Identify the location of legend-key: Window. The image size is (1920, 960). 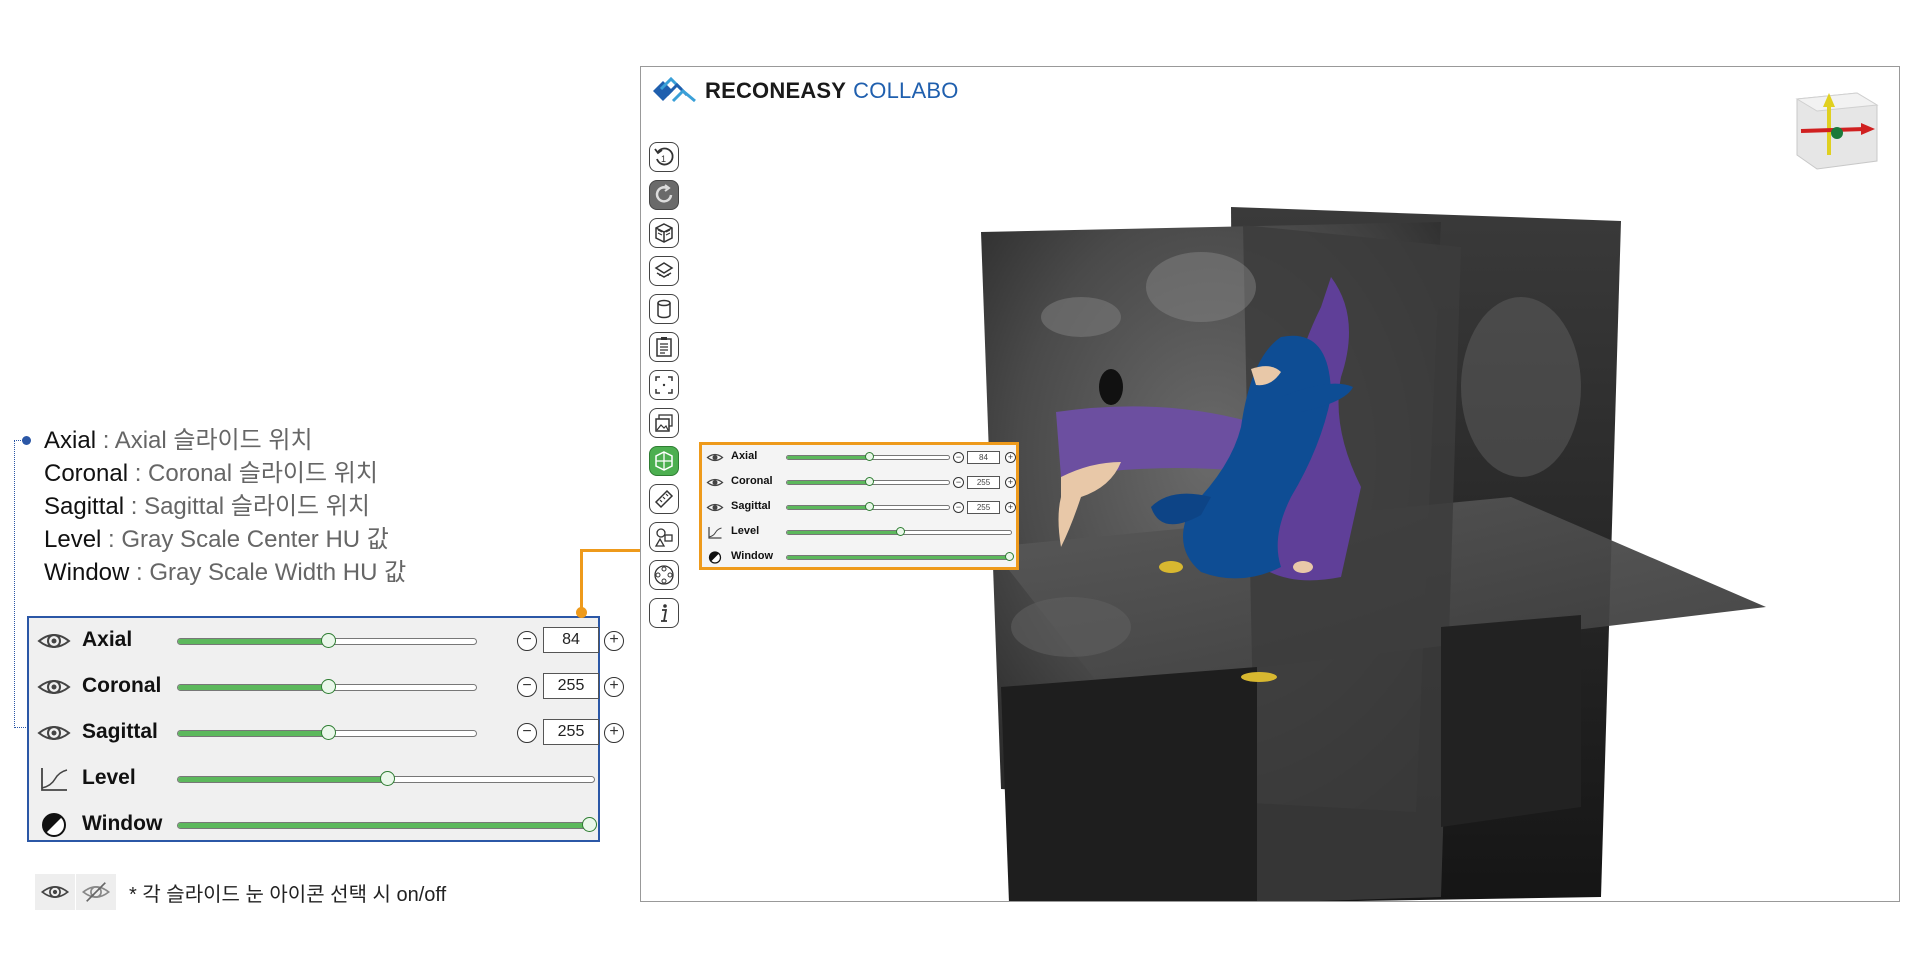
(87, 572).